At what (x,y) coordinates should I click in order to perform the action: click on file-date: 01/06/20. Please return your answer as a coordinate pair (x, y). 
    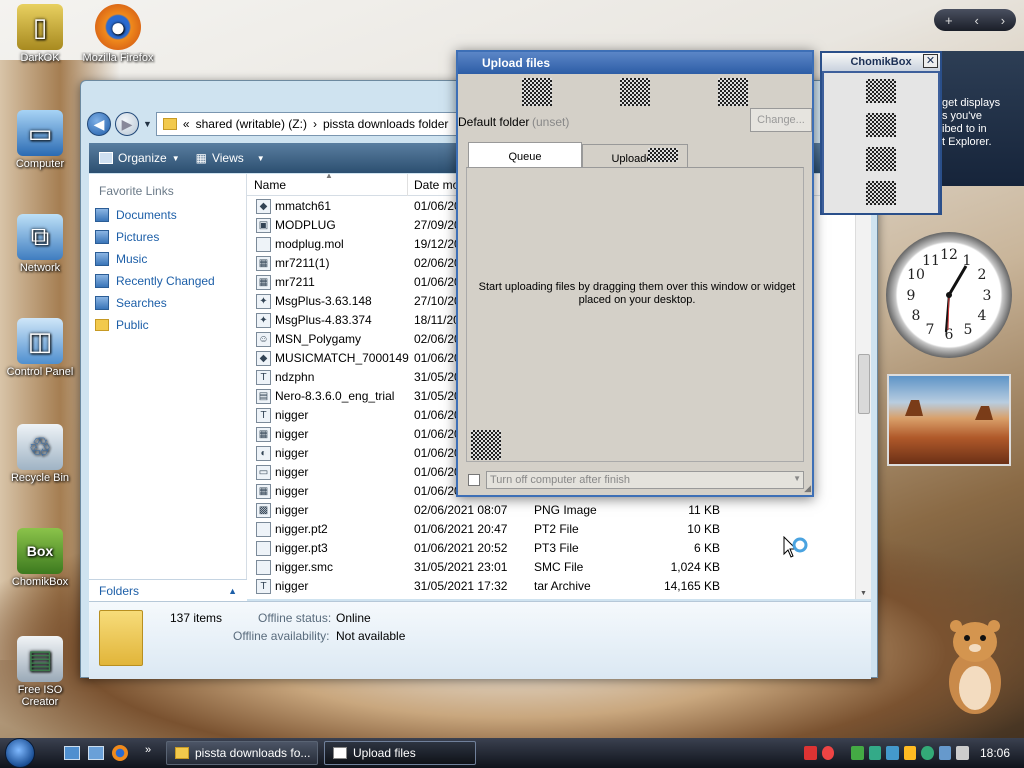
    Looking at the image, I should click on (437, 472).